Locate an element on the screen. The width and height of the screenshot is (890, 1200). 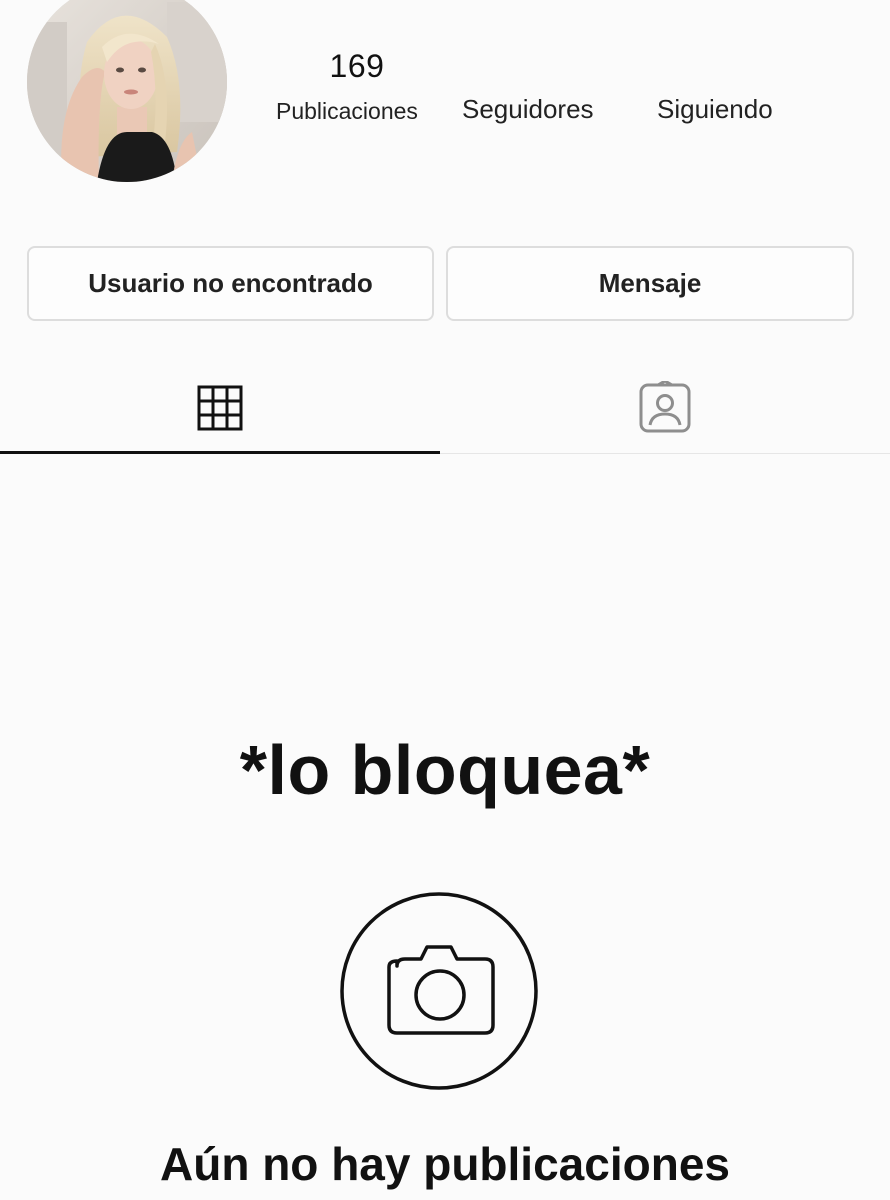
camera-icon is located at coordinates (439, 991).